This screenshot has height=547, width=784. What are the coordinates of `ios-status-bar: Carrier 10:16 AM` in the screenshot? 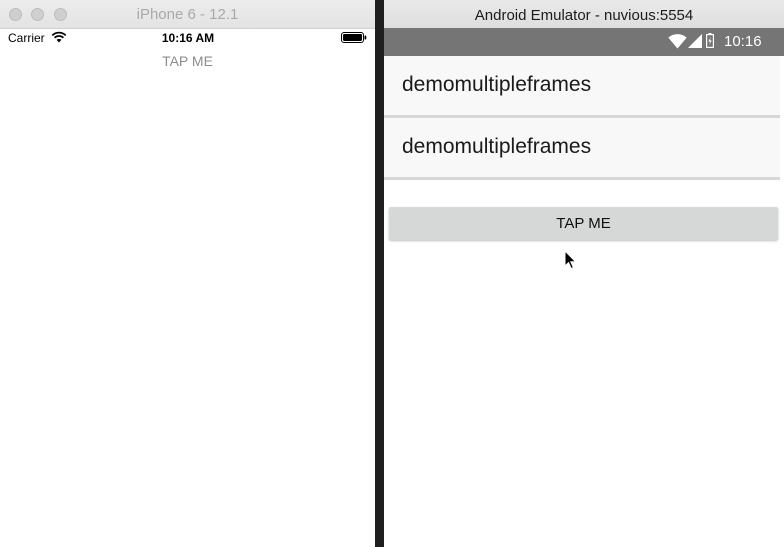 It's located at (187, 38).